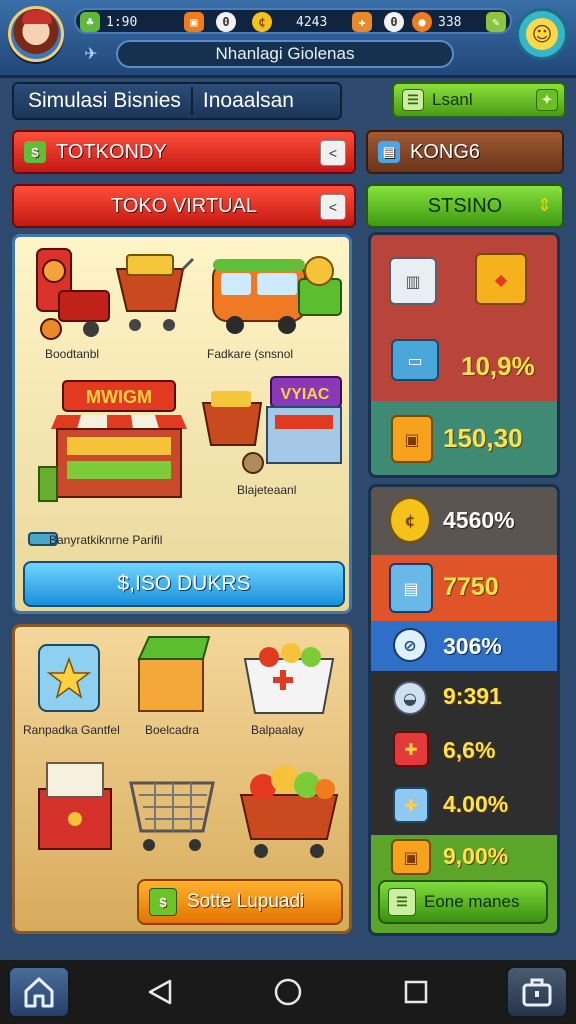 The width and height of the screenshot is (576, 1024). What do you see at coordinates (312, 22) in the screenshot?
I see `resource-value: 4243` at bounding box center [312, 22].